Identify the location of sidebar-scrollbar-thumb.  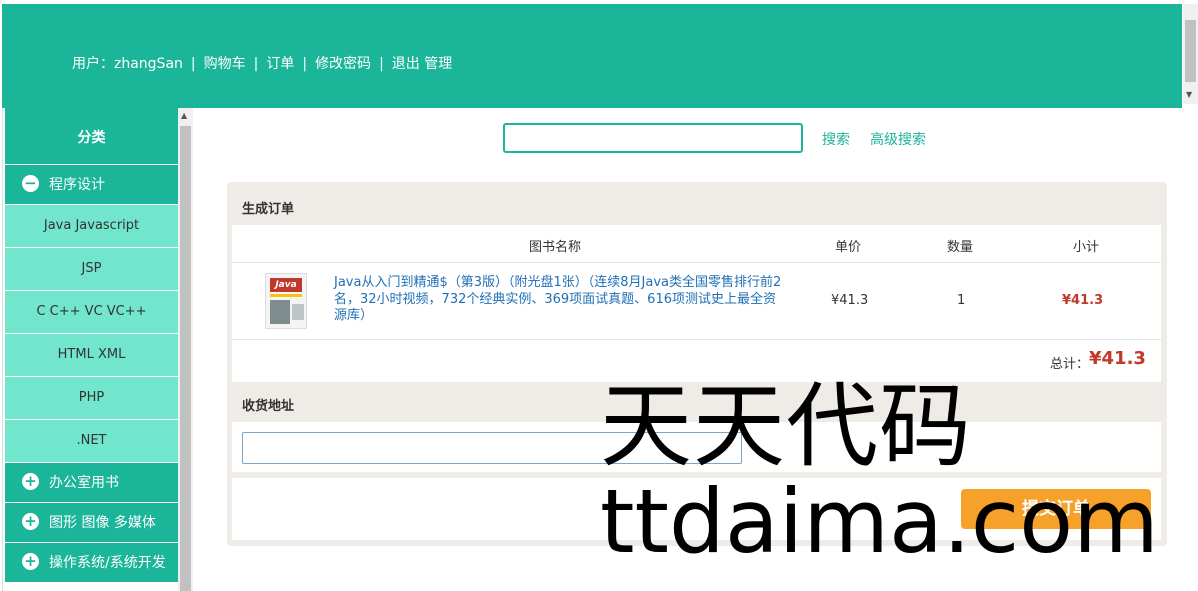
(185, 358).